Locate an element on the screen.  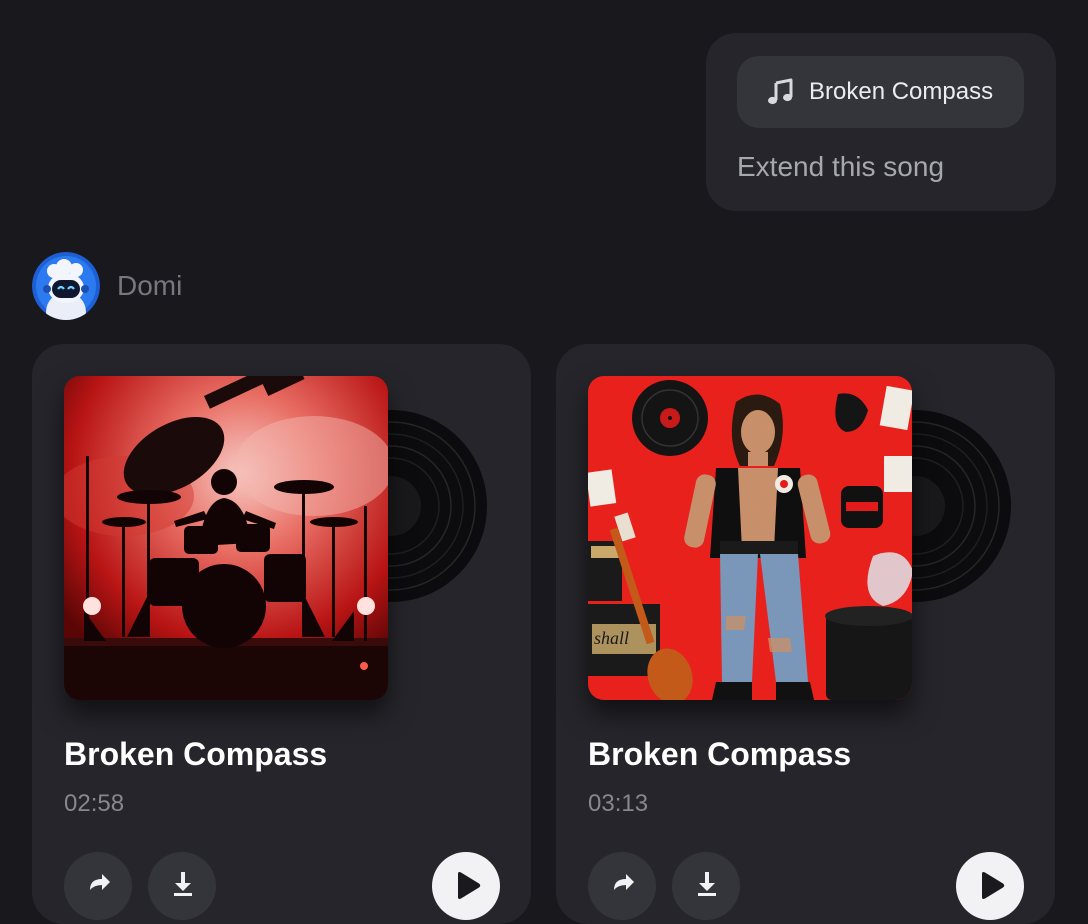
avatar is located at coordinates (66, 286).